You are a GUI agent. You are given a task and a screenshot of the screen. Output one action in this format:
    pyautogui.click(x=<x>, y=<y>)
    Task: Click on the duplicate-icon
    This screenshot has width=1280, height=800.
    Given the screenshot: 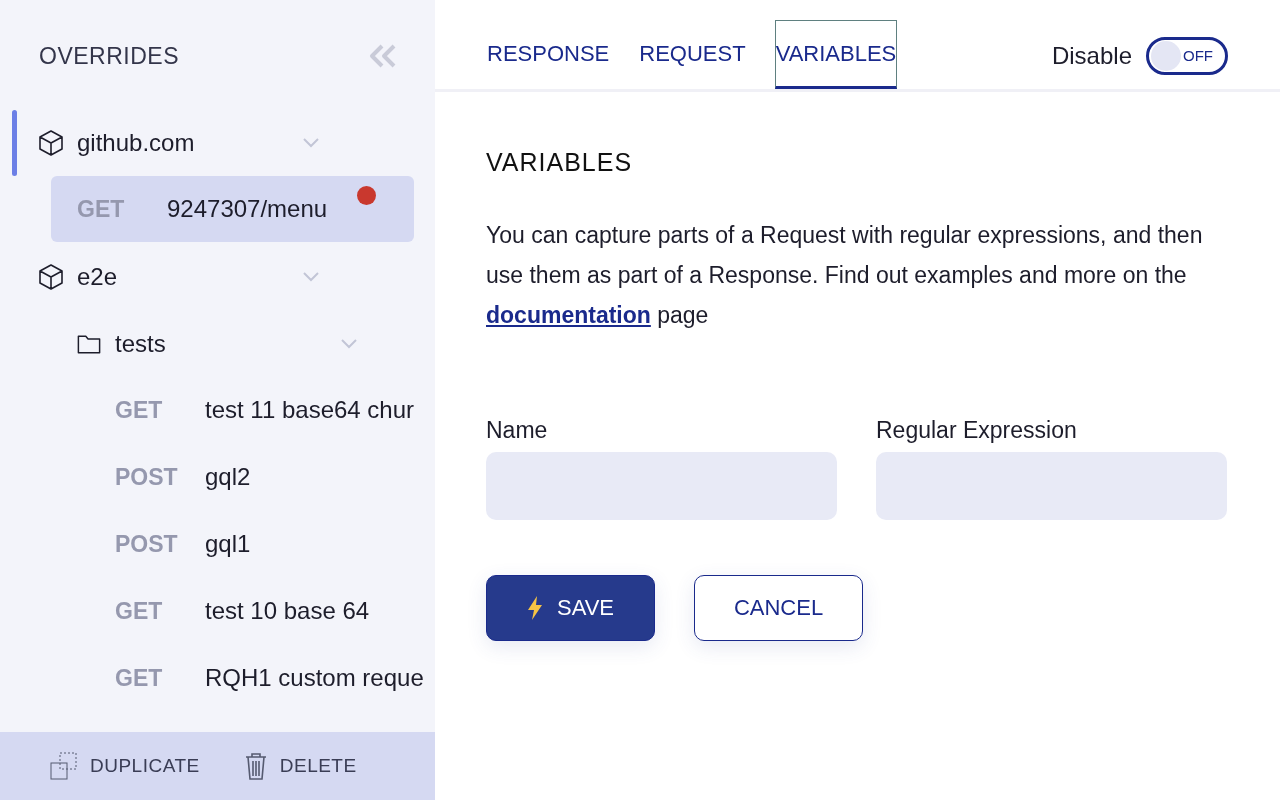 What is the action you would take?
    pyautogui.click(x=64, y=766)
    